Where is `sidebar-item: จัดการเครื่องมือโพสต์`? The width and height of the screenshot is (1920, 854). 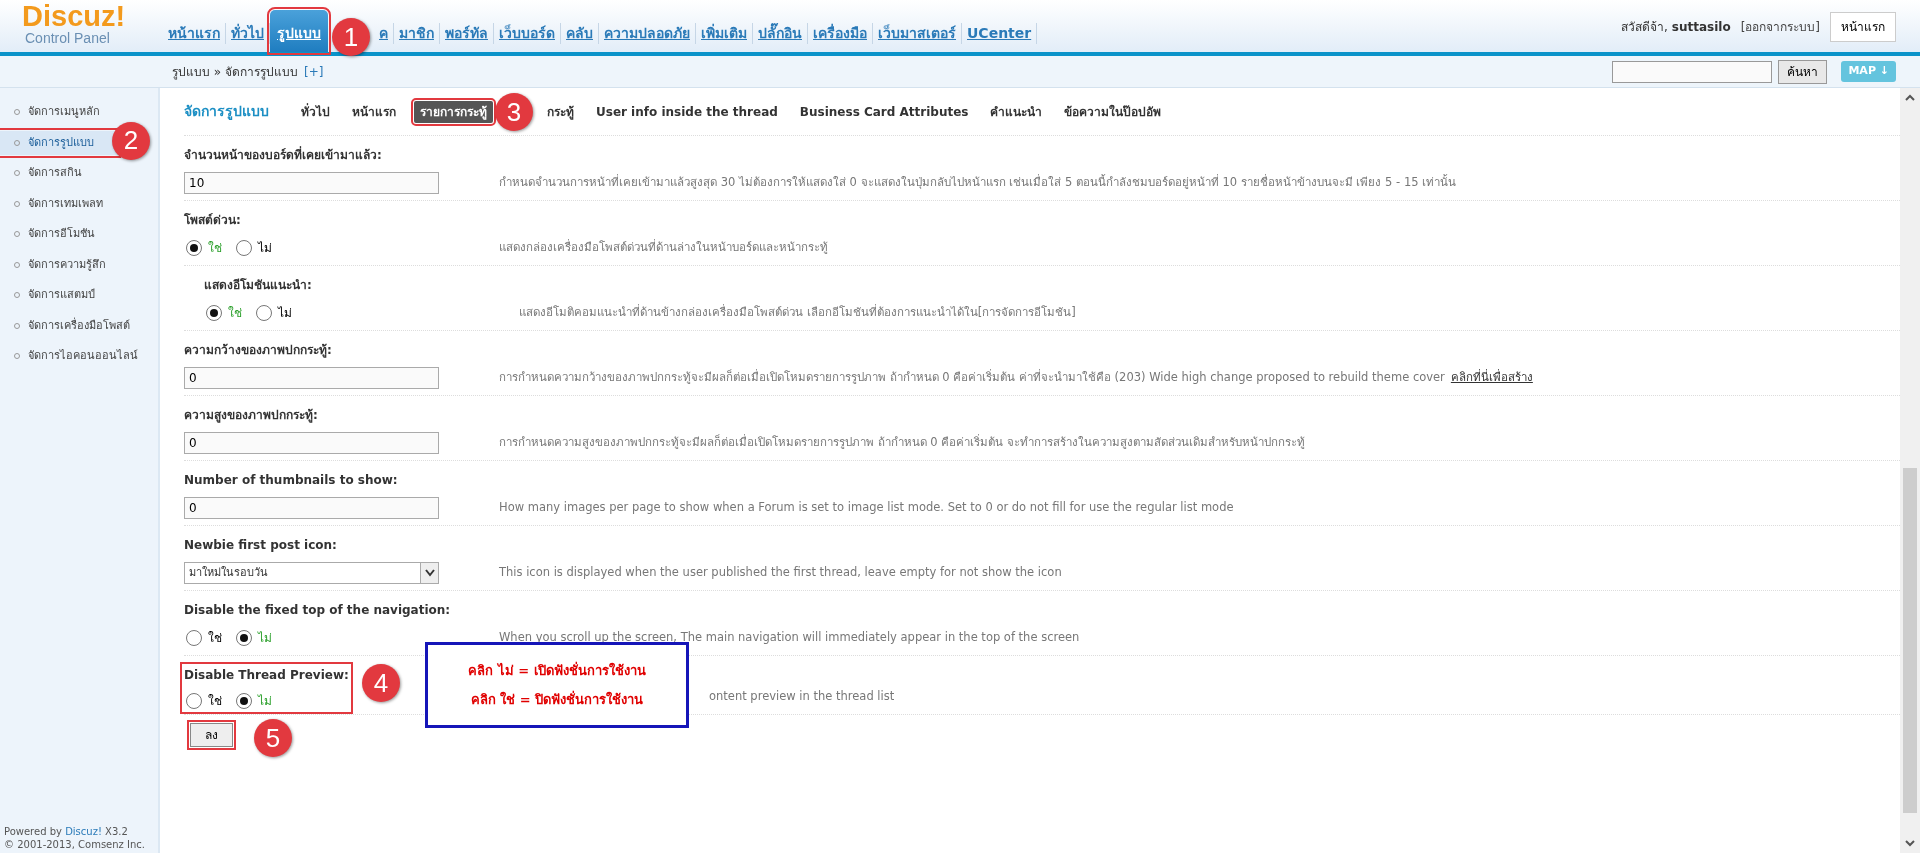
sidebar-item: จัดการเครื่องมือโพสต์ is located at coordinates (77, 325).